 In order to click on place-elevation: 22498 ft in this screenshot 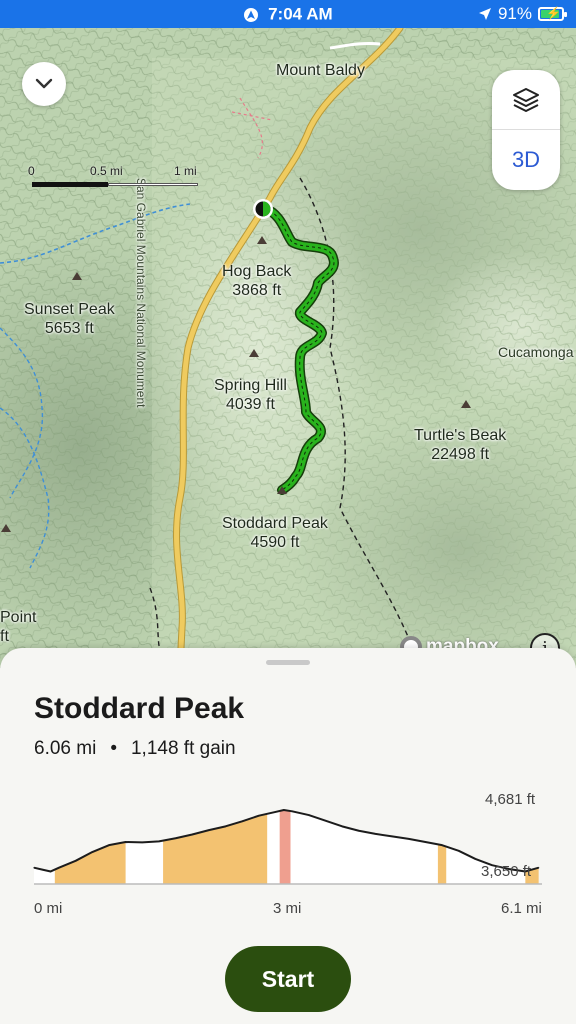, I will do `click(460, 454)`.